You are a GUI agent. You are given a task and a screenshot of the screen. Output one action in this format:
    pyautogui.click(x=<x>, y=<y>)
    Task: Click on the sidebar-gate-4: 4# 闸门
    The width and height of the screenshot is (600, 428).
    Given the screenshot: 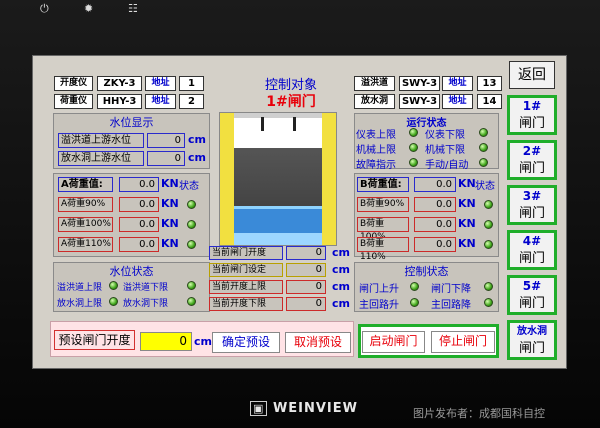 What is the action you would take?
    pyautogui.click(x=532, y=250)
    